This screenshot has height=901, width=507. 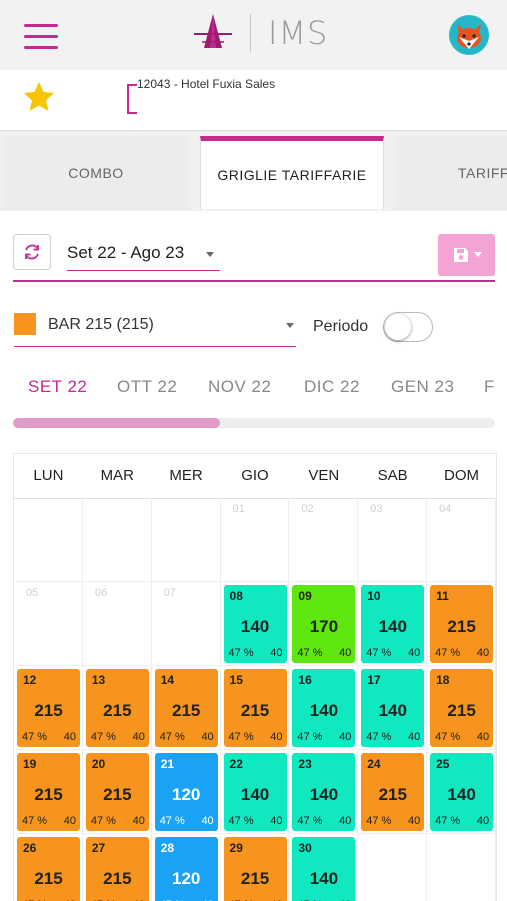 What do you see at coordinates (374, 680) in the screenshot?
I see `day-number: 17` at bounding box center [374, 680].